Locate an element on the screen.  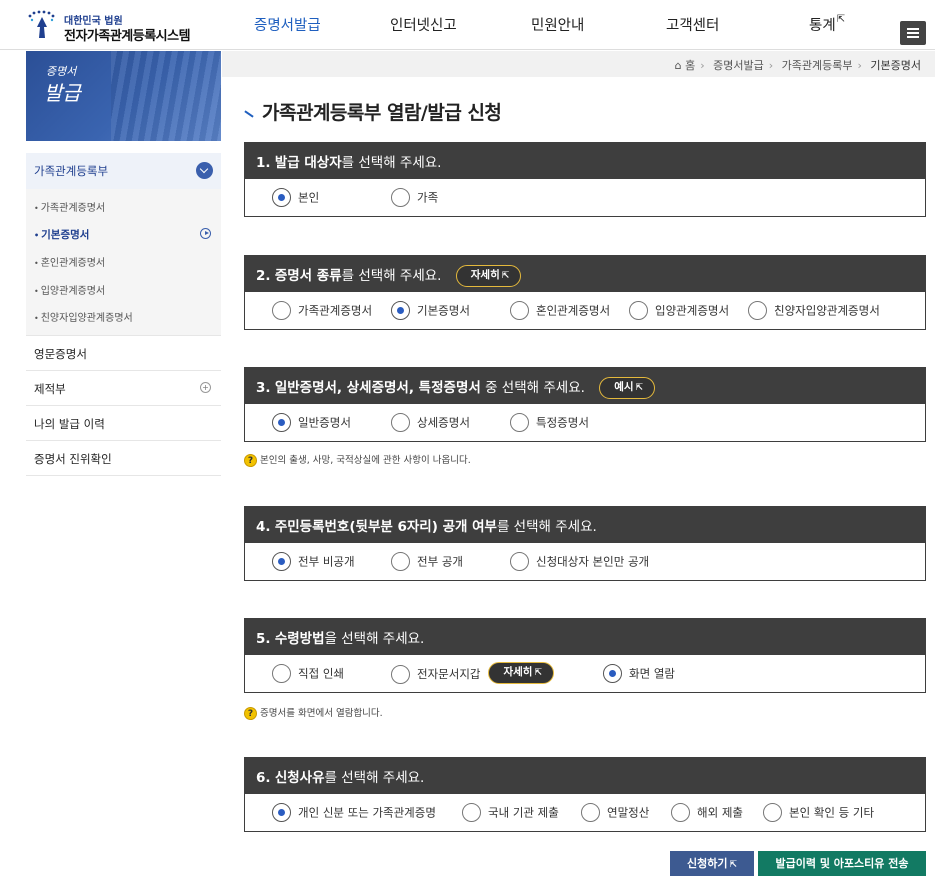
breadcrumb-family-register: 가족관계등록부 is located at coordinates (817, 65).